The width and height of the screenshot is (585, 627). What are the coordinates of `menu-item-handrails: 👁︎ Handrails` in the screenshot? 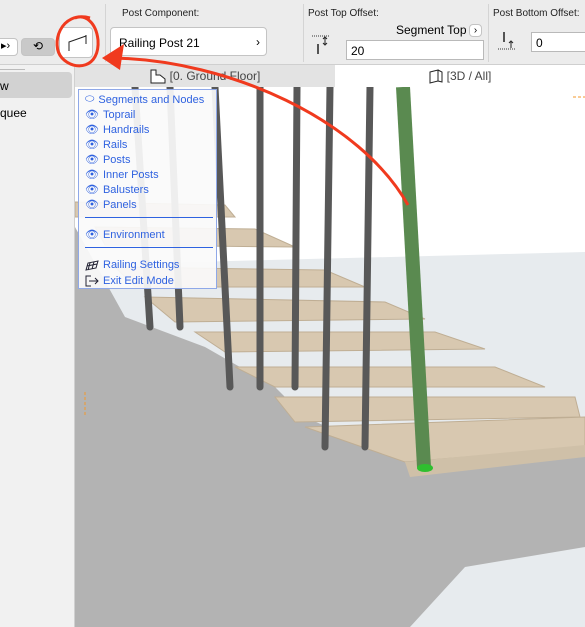 It's located at (117, 130).